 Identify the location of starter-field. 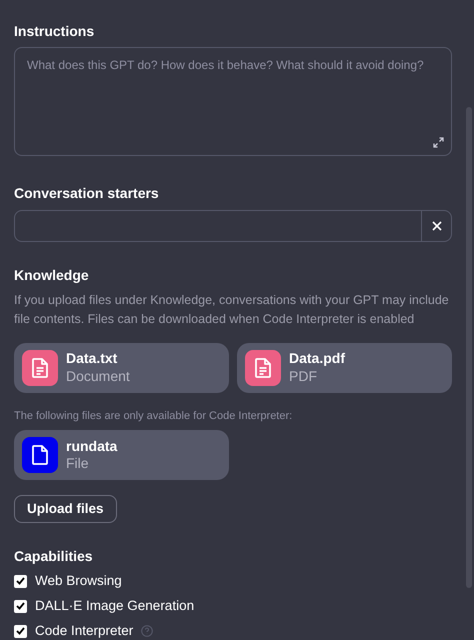
(233, 226).